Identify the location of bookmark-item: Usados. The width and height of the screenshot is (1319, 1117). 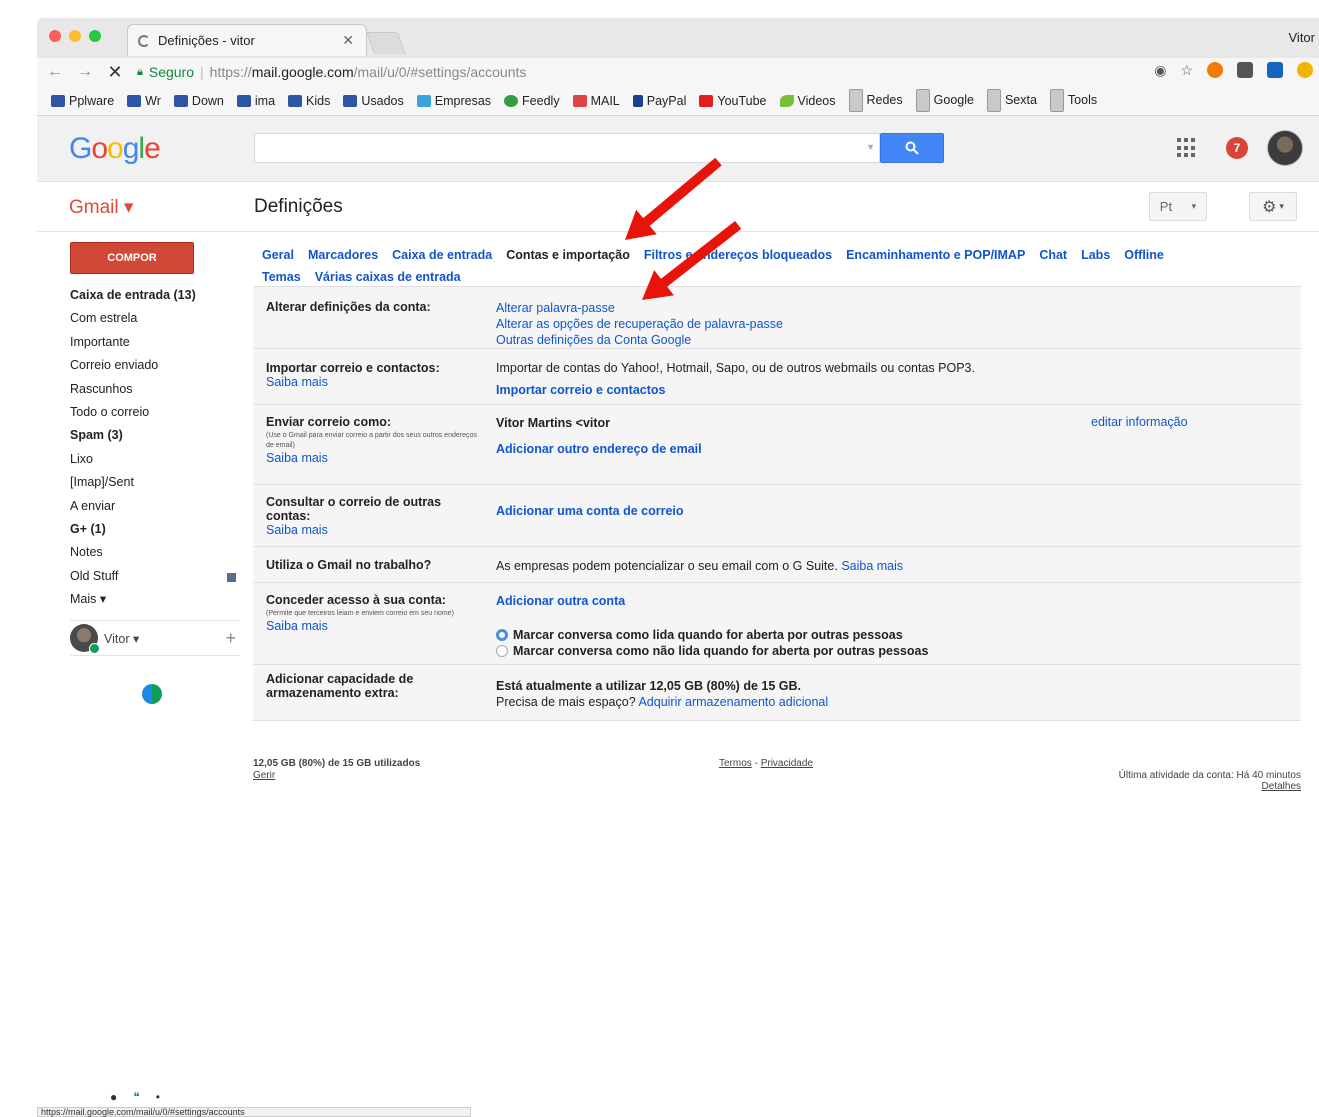
(373, 101).